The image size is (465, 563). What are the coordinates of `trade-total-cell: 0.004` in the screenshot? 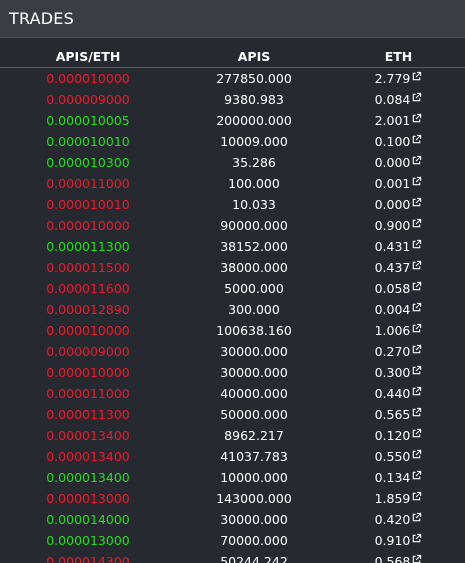 It's located at (398, 309).